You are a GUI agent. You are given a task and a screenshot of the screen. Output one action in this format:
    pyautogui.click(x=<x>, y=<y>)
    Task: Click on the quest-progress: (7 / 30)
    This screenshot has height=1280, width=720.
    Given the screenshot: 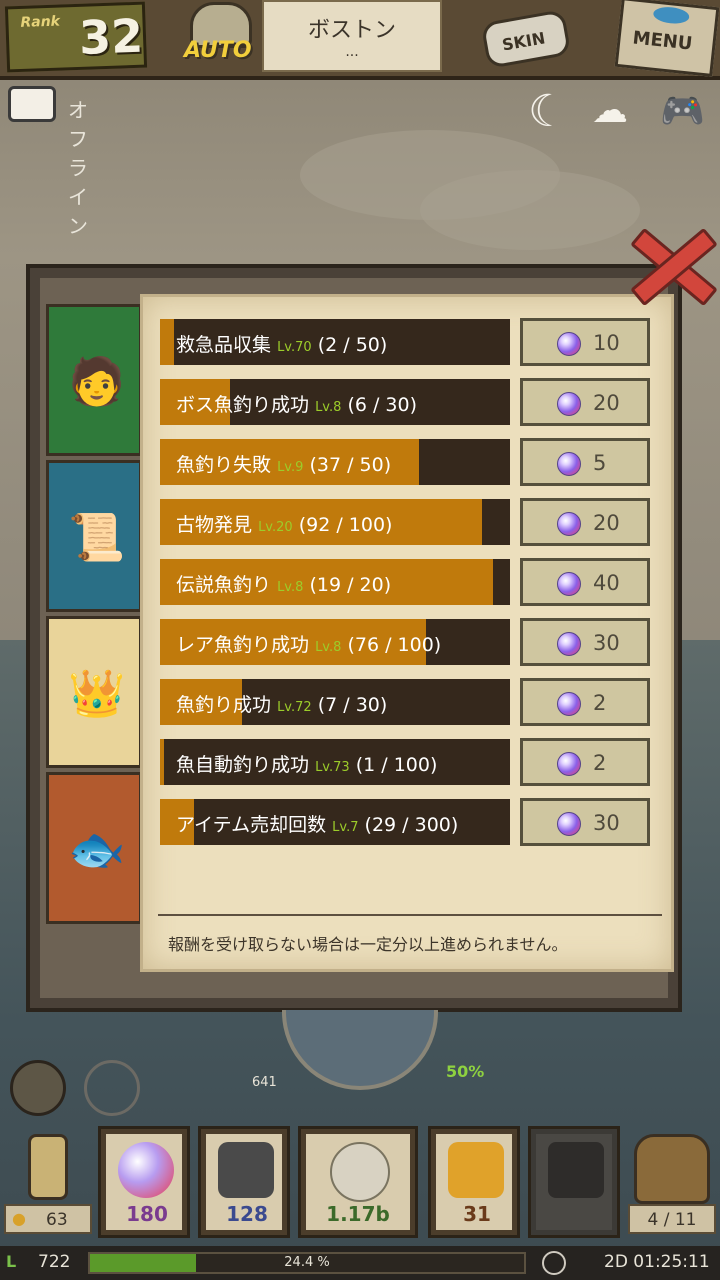 What is the action you would take?
    pyautogui.click(x=352, y=705)
    